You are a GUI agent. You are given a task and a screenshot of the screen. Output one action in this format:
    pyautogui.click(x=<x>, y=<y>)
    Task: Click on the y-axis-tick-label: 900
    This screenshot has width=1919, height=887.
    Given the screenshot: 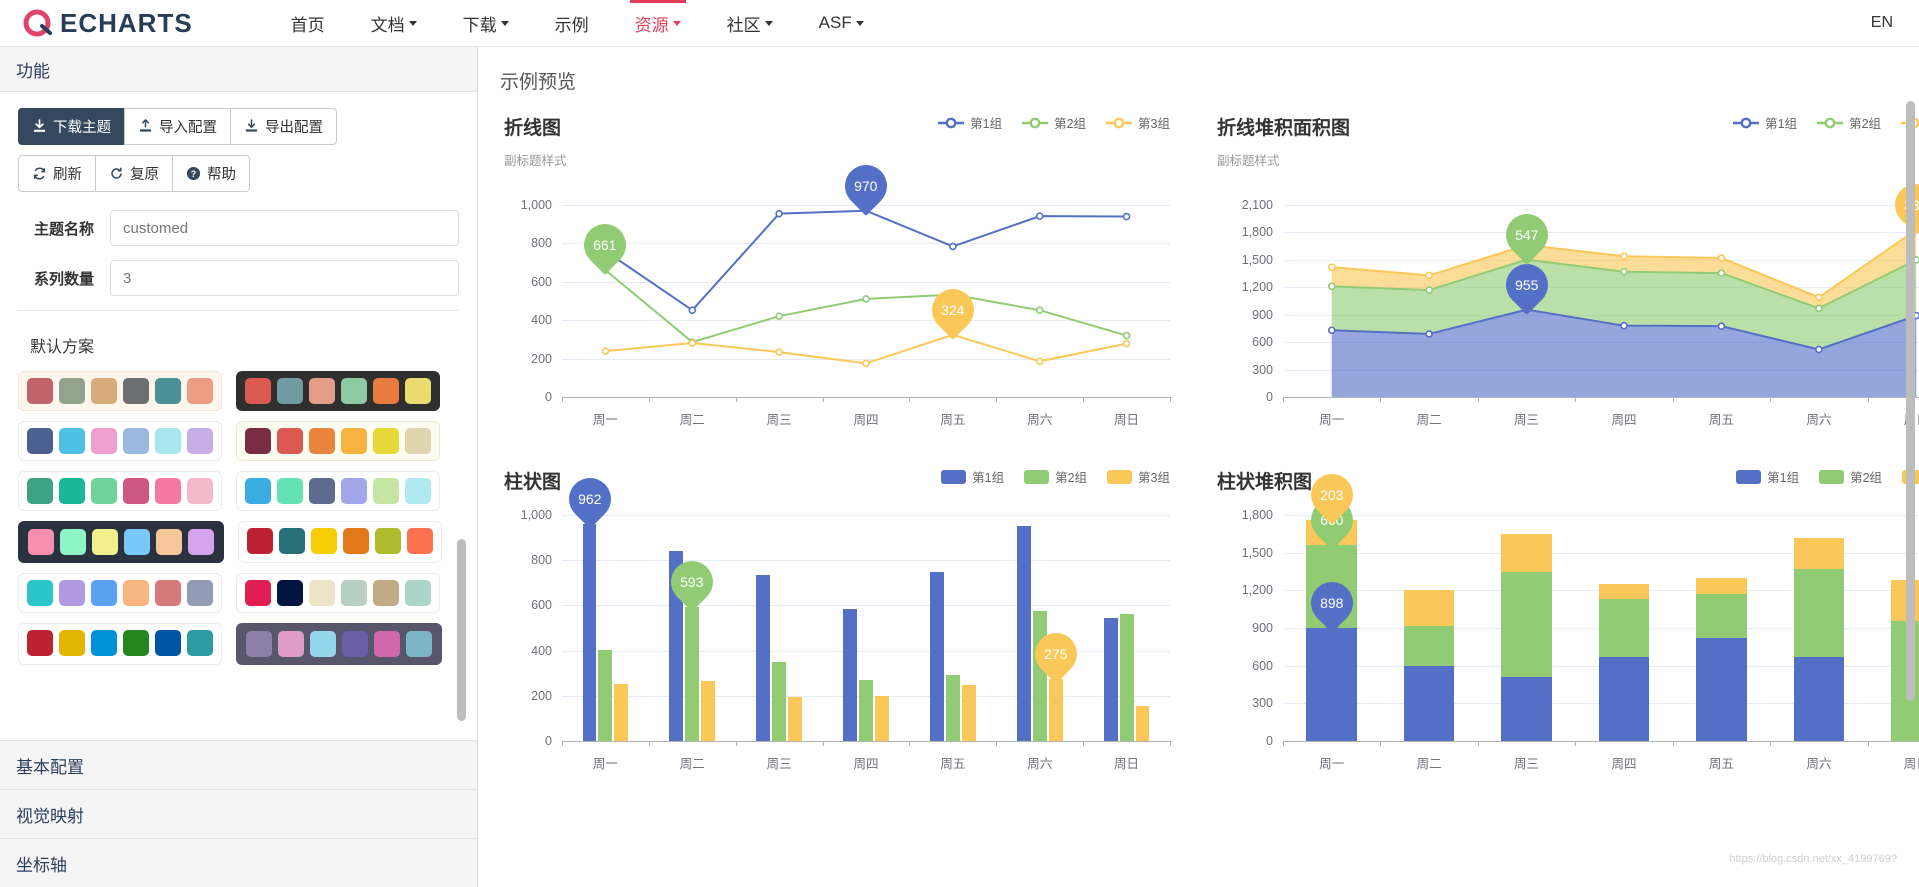 What is the action you would take?
    pyautogui.click(x=1262, y=314)
    